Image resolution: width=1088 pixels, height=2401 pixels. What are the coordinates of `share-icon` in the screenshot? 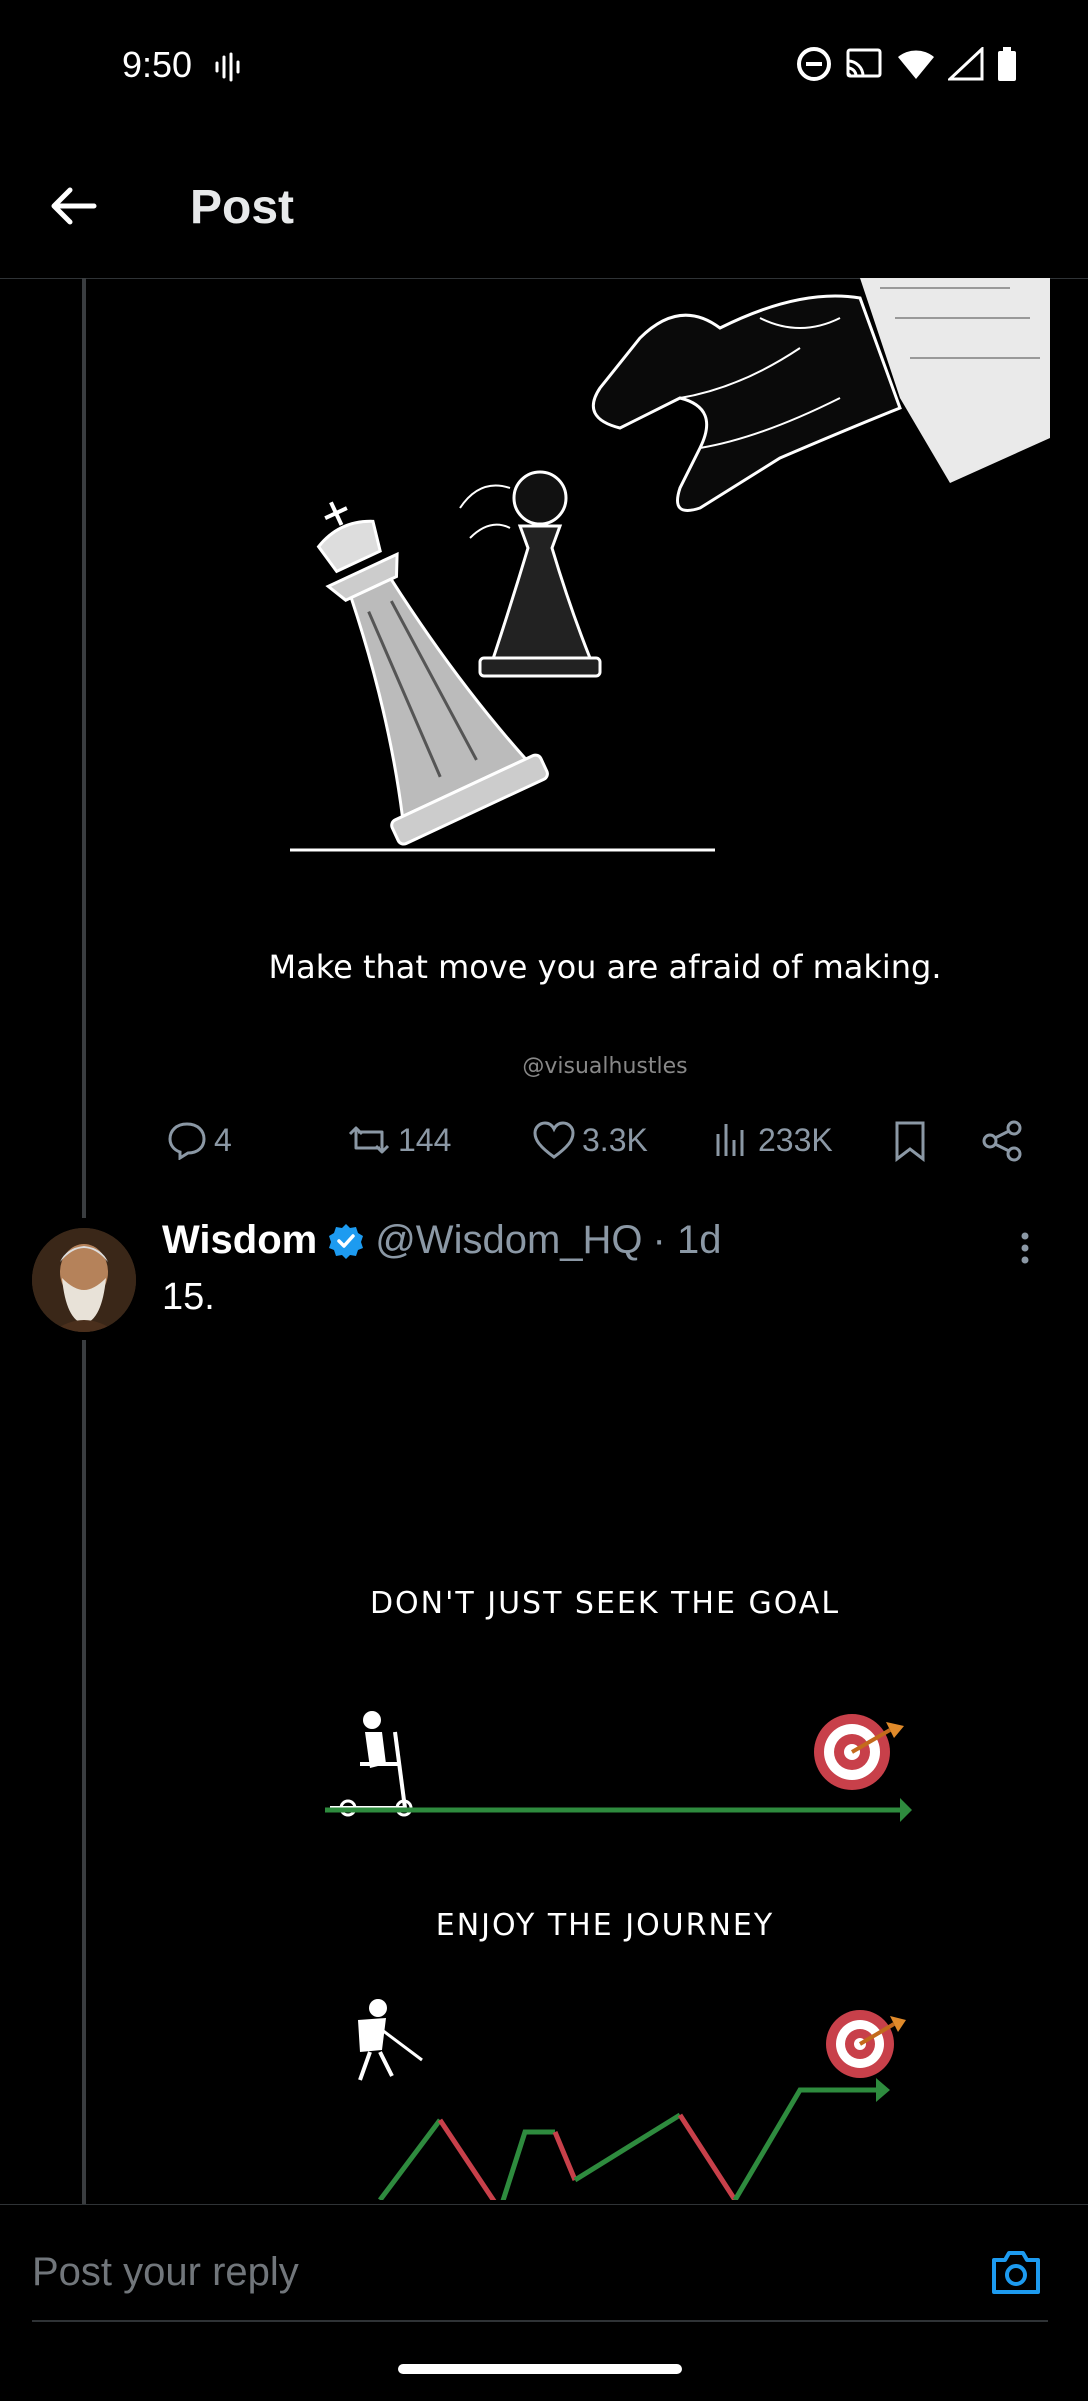 It's located at (1002, 1141).